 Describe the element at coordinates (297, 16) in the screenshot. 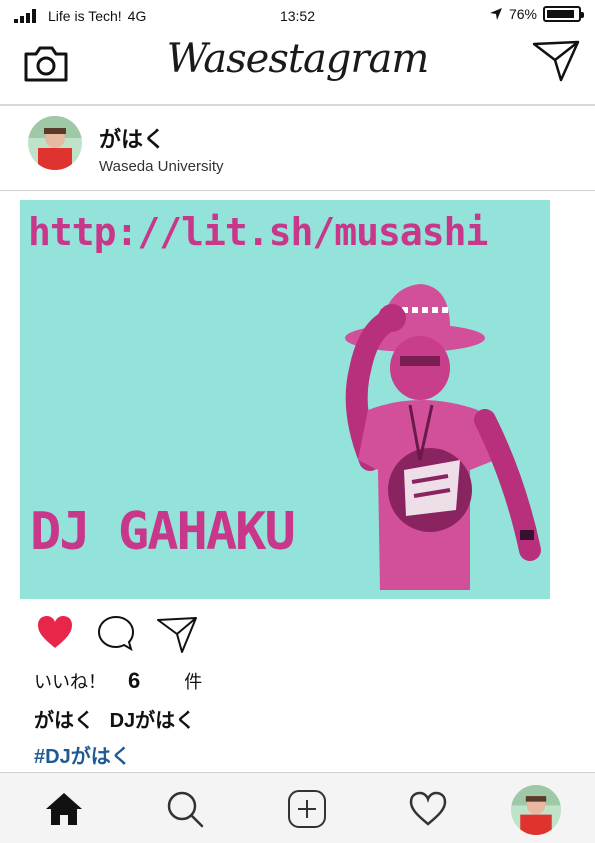

I see `status-bar: Life is Tech! 4G 13:52 76%` at that location.